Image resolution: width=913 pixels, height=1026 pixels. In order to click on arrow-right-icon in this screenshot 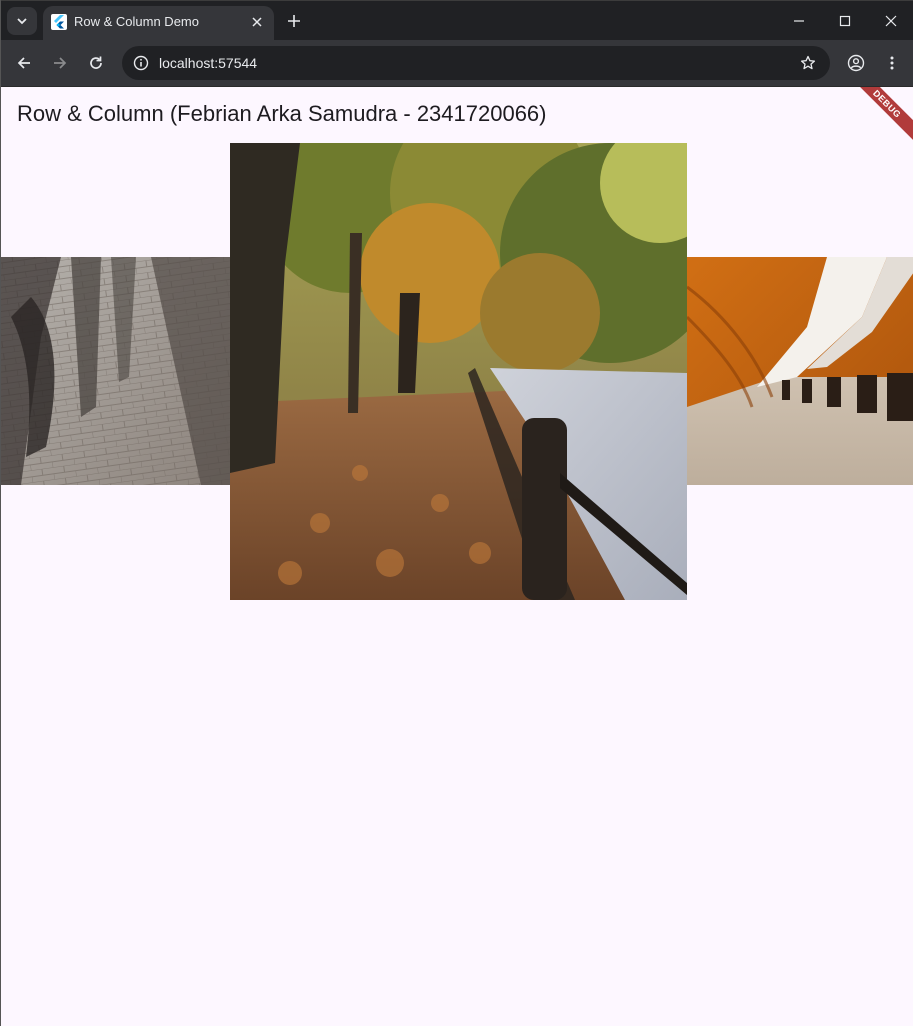, I will do `click(60, 63)`.